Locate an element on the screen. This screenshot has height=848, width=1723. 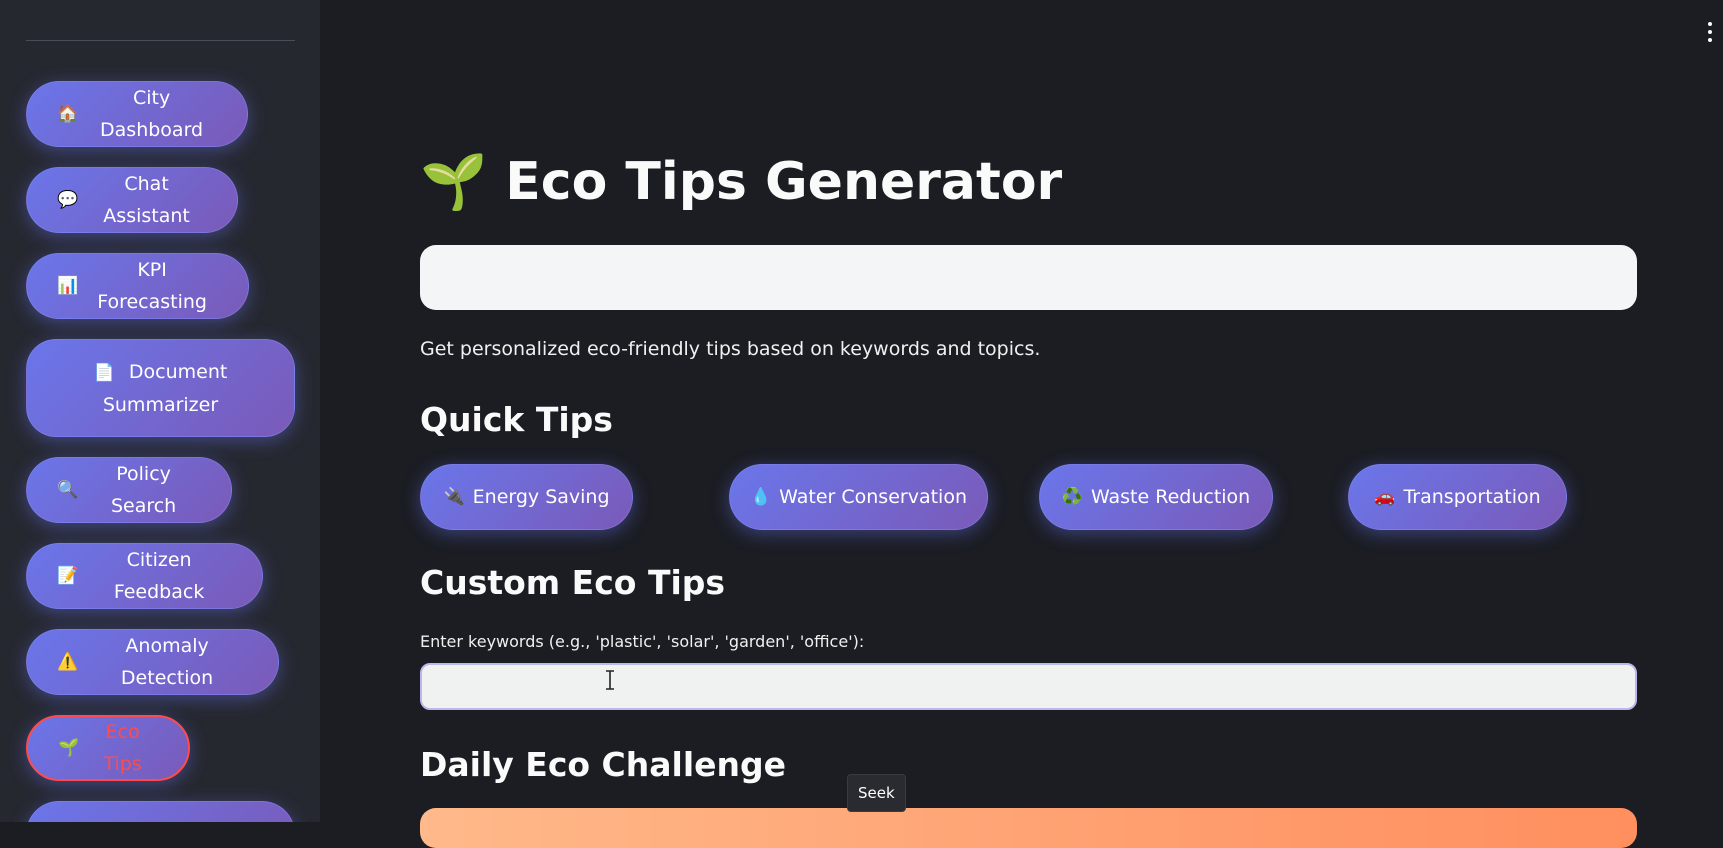
sidebar-item-chat-assistant: 💬 Chat Assistant is located at coordinates (132, 200).